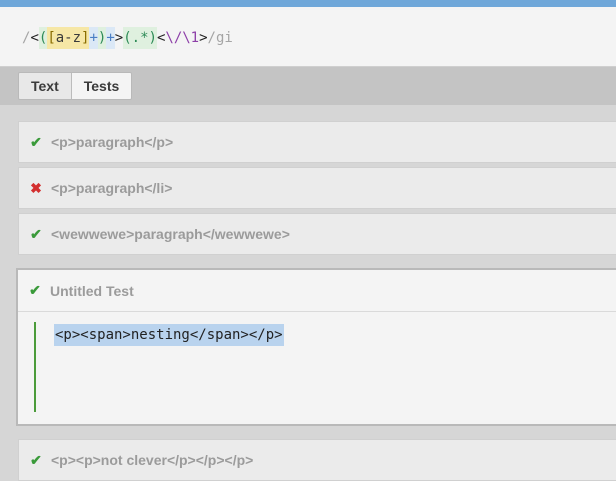 The image size is (616, 481). What do you see at coordinates (308, 37) in the screenshot?
I see `expression-panel: /<([a-z]+)+>(.*)<\/\1>/gi` at bounding box center [308, 37].